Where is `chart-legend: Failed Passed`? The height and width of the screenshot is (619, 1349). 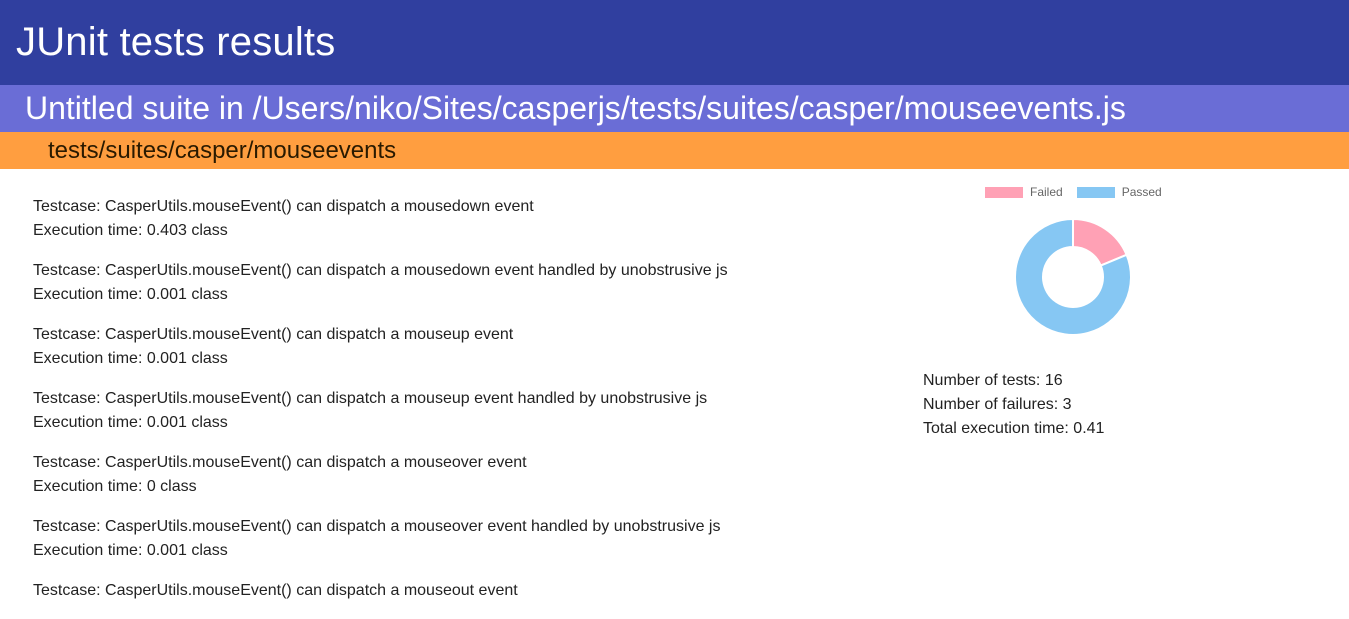 chart-legend: Failed Passed is located at coordinates (1080, 192).